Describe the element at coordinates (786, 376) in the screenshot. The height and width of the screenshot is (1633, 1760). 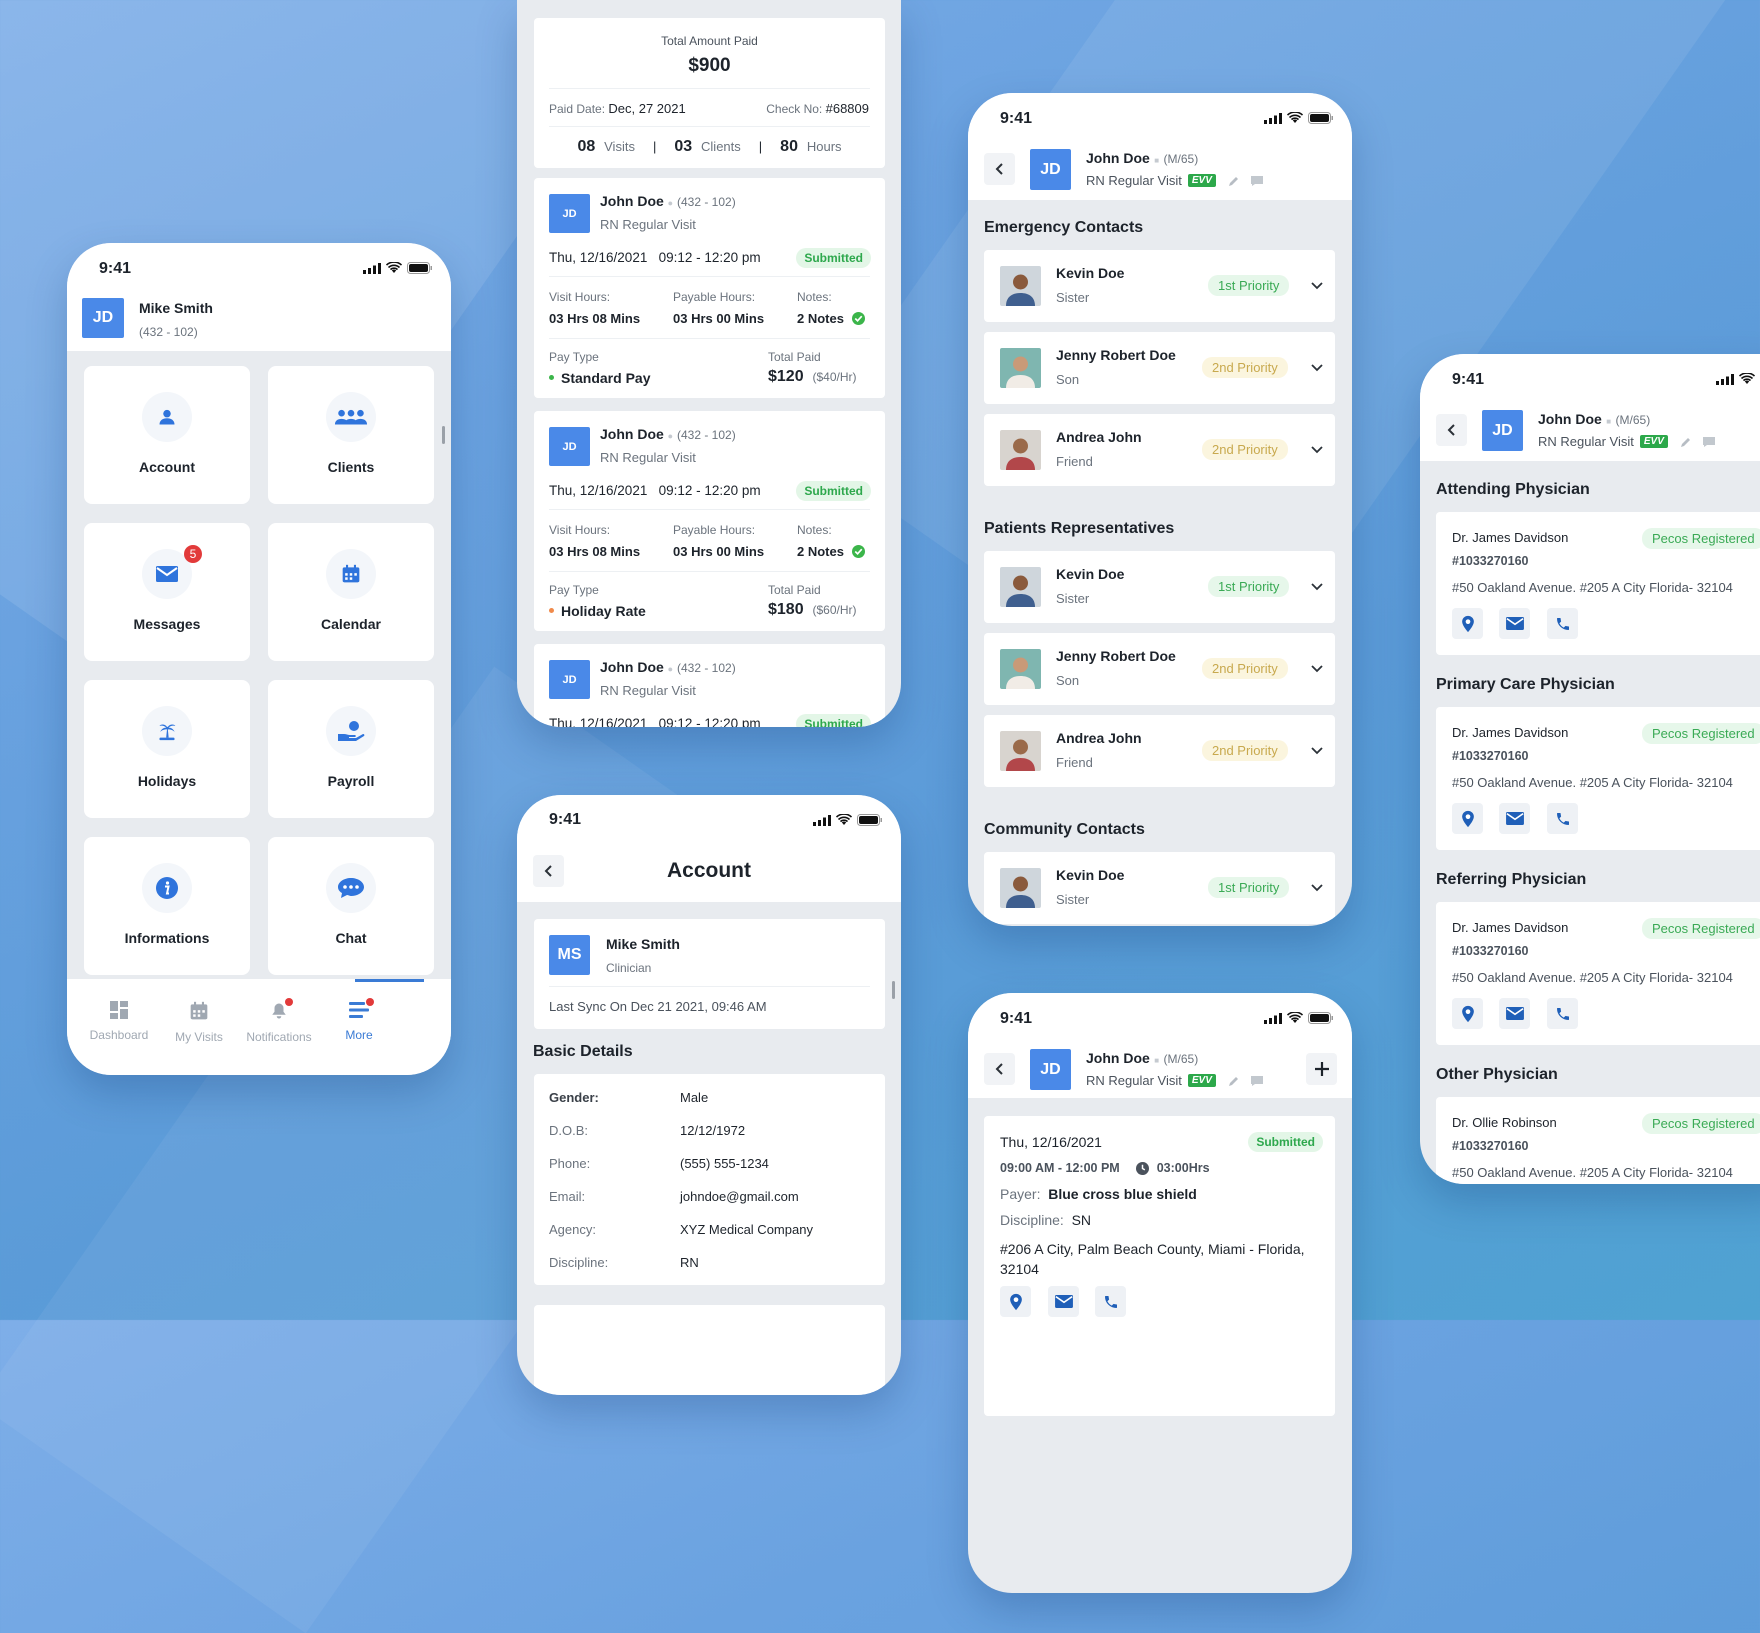
I see `total-paid-value: $120` at that location.